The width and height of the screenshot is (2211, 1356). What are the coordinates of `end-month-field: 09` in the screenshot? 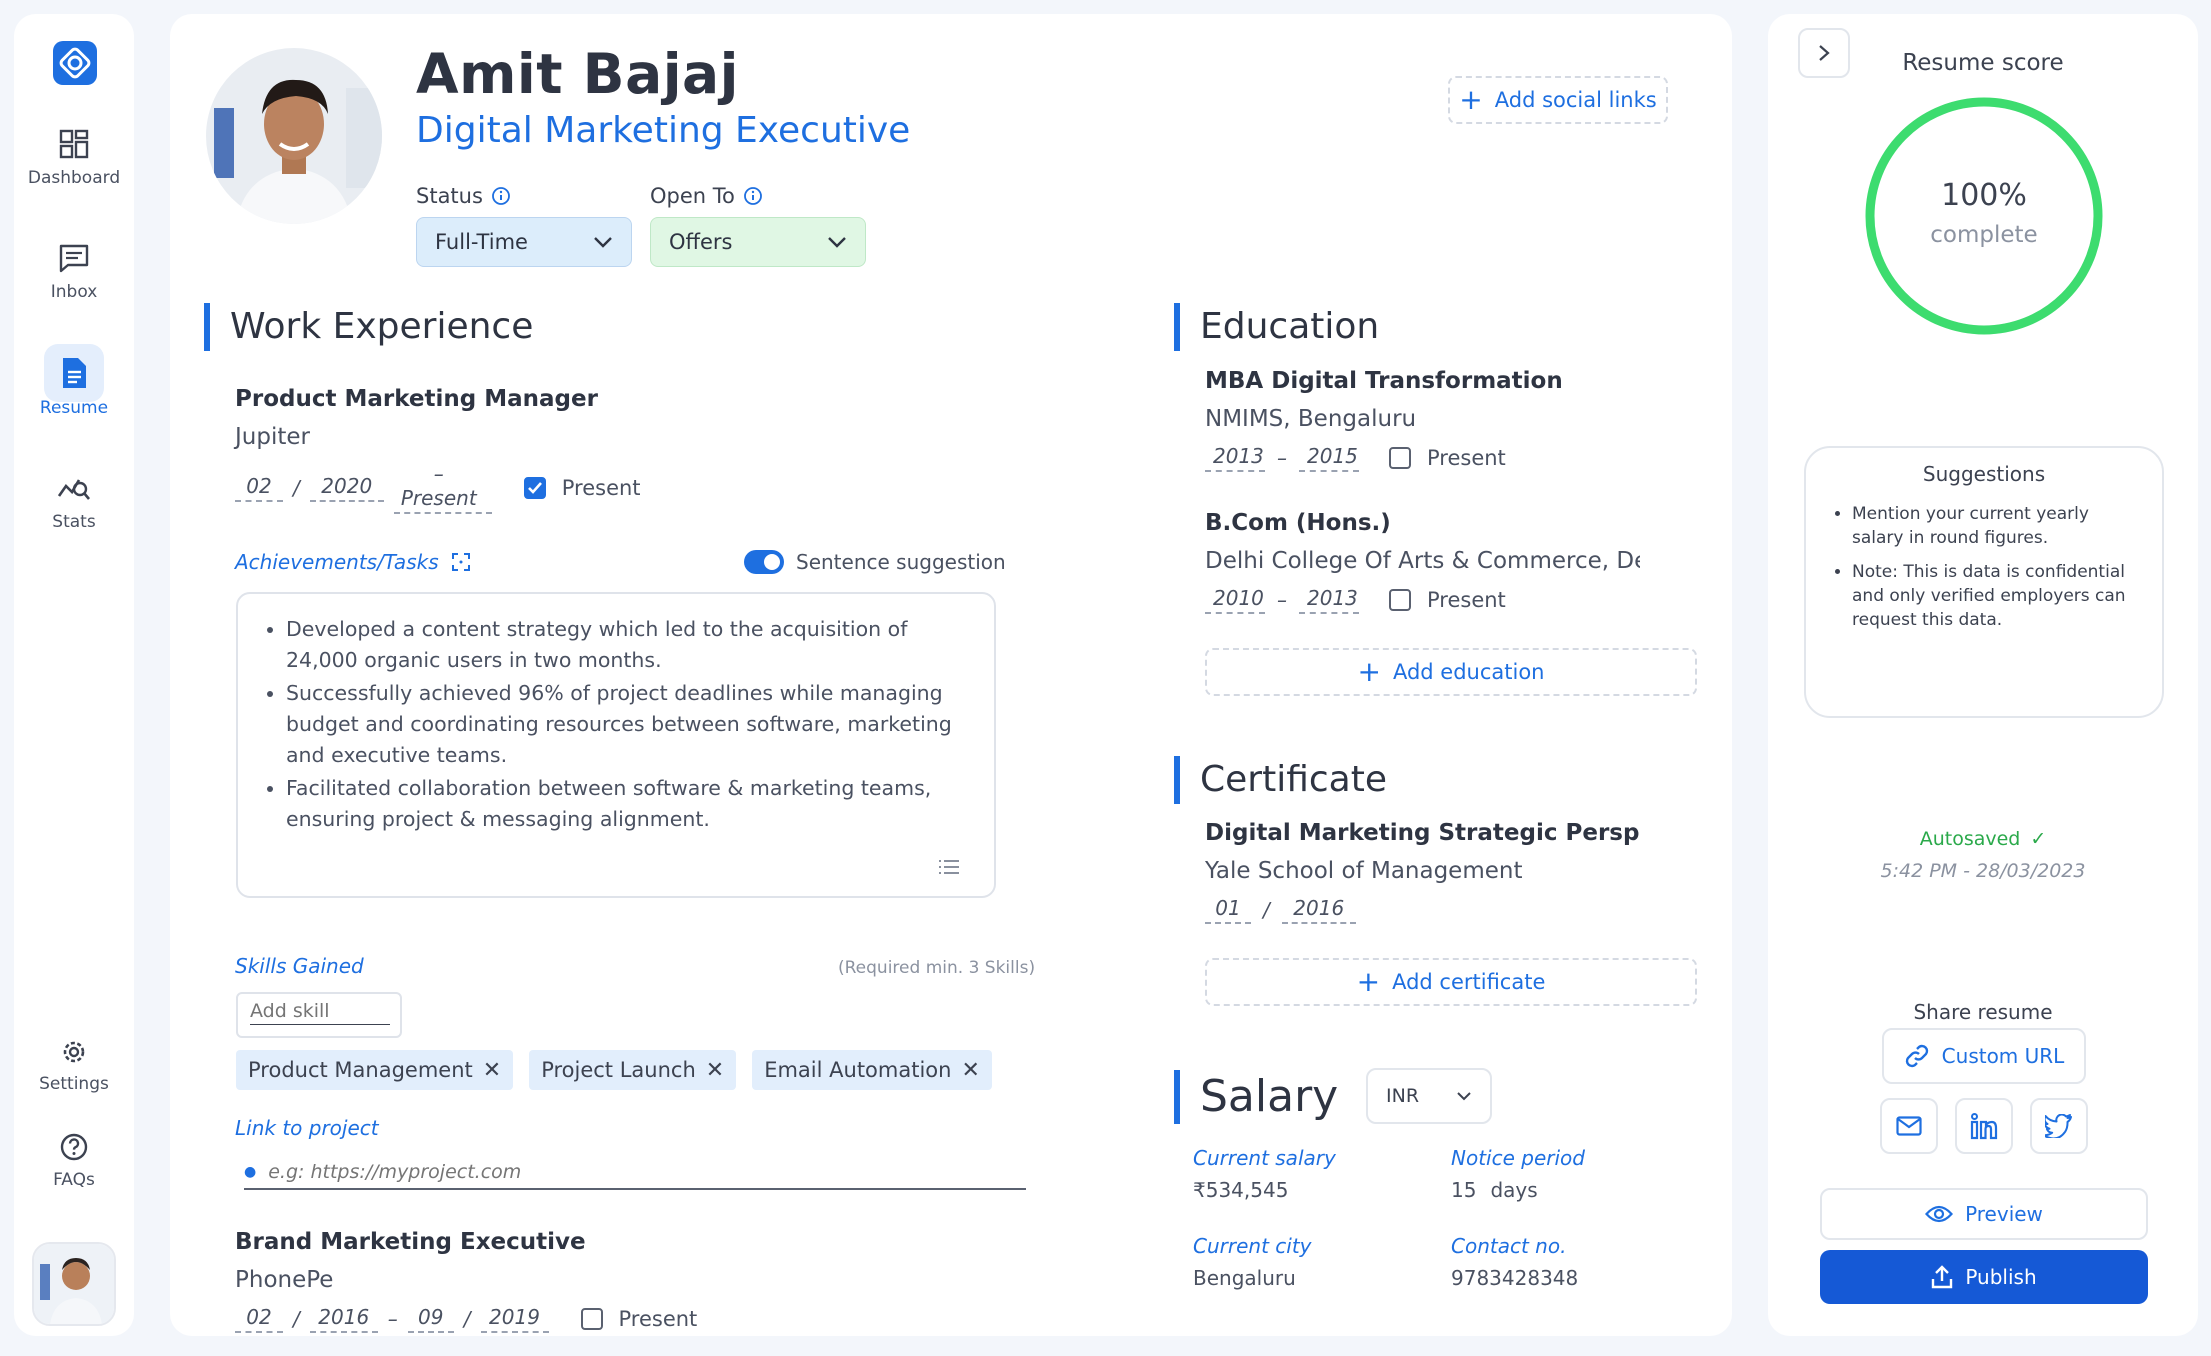 It's located at (430, 1319).